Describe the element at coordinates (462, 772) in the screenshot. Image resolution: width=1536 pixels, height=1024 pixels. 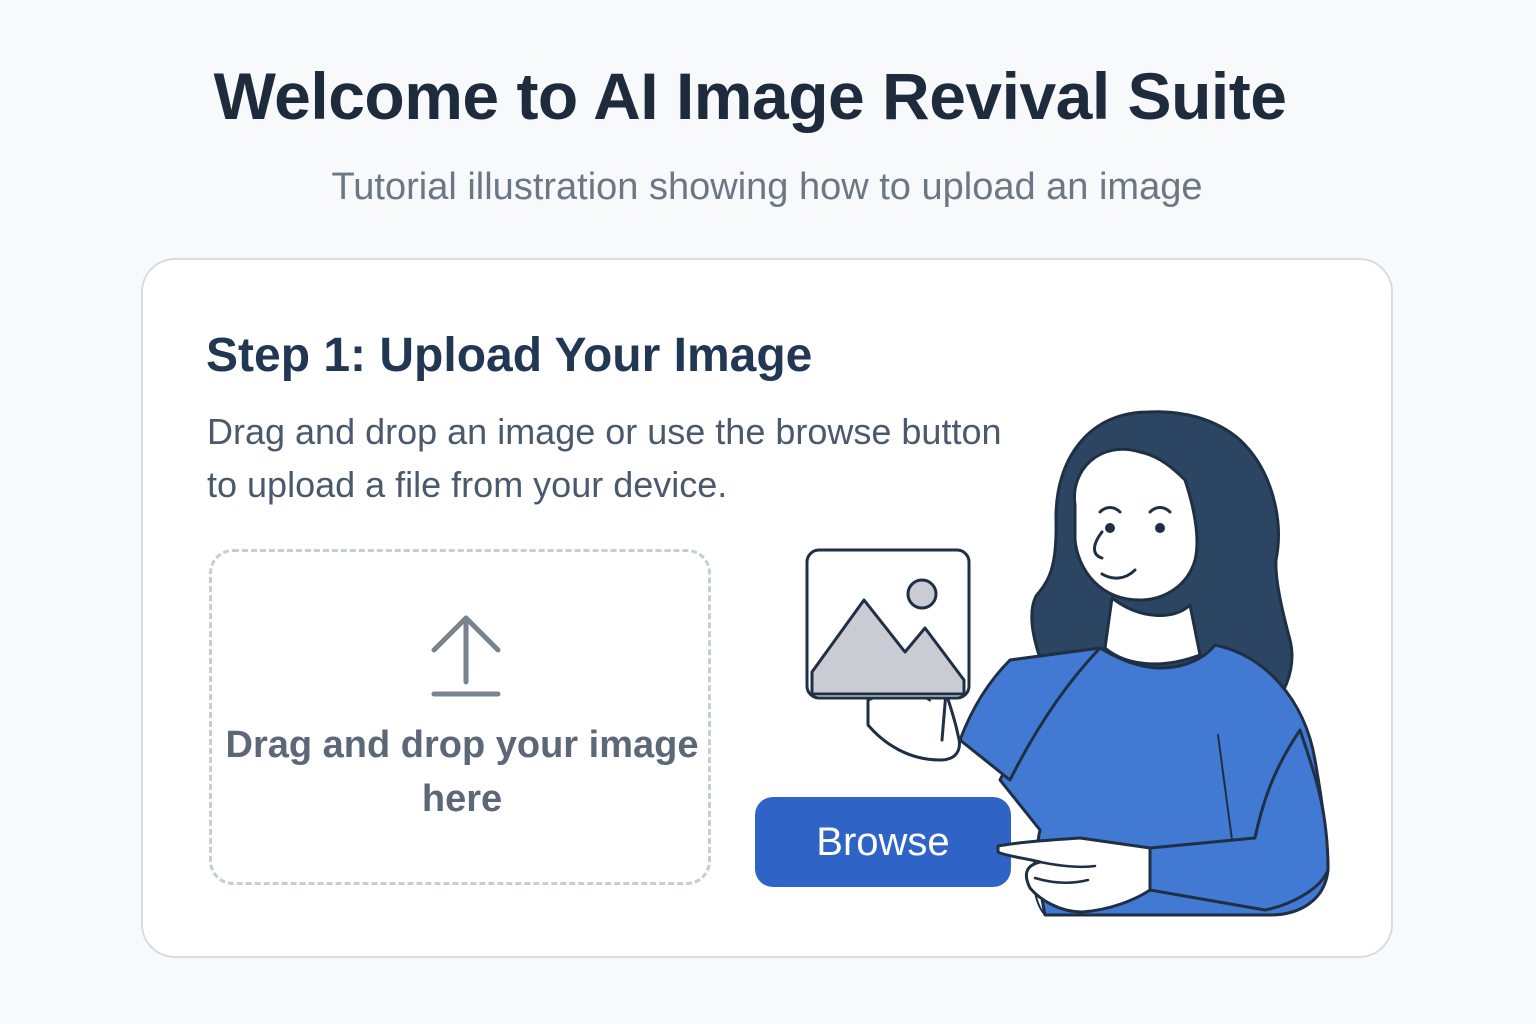
I see `dropzone-text: Drag and drop your image here` at that location.